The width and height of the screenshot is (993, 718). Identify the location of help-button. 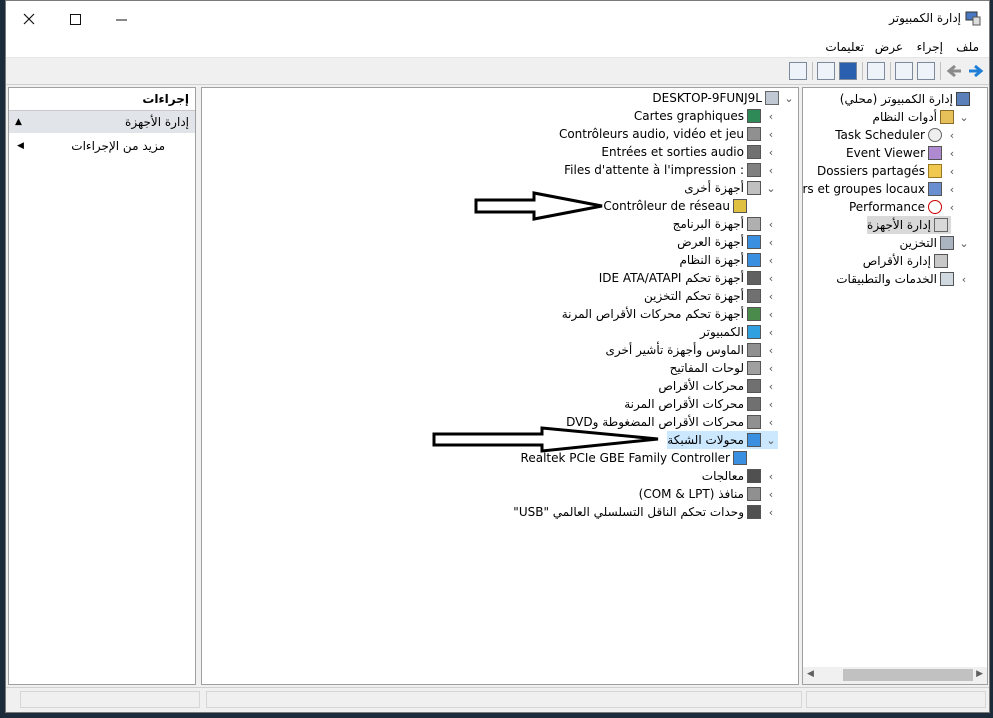
(848, 71).